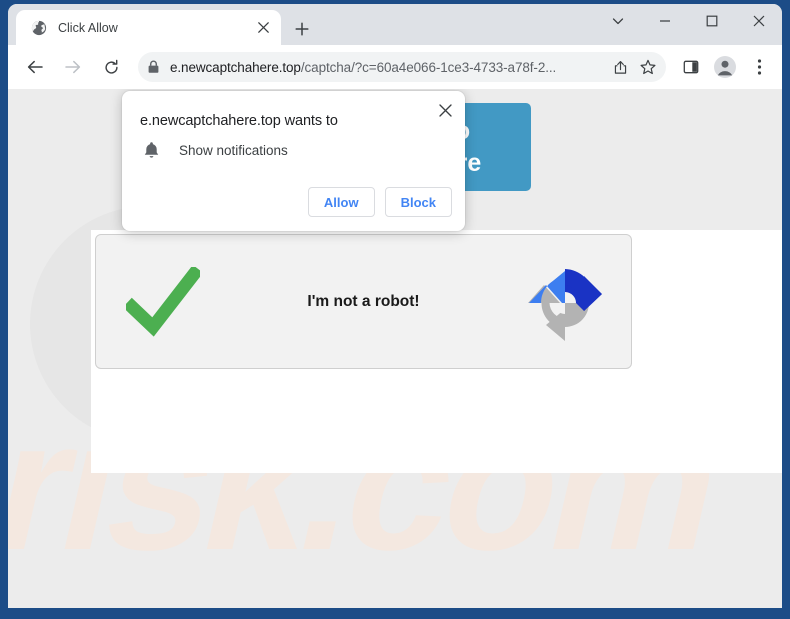 Image resolution: width=790 pixels, height=619 pixels. Describe the element at coordinates (711, 20) in the screenshot. I see `maximize-button` at that location.